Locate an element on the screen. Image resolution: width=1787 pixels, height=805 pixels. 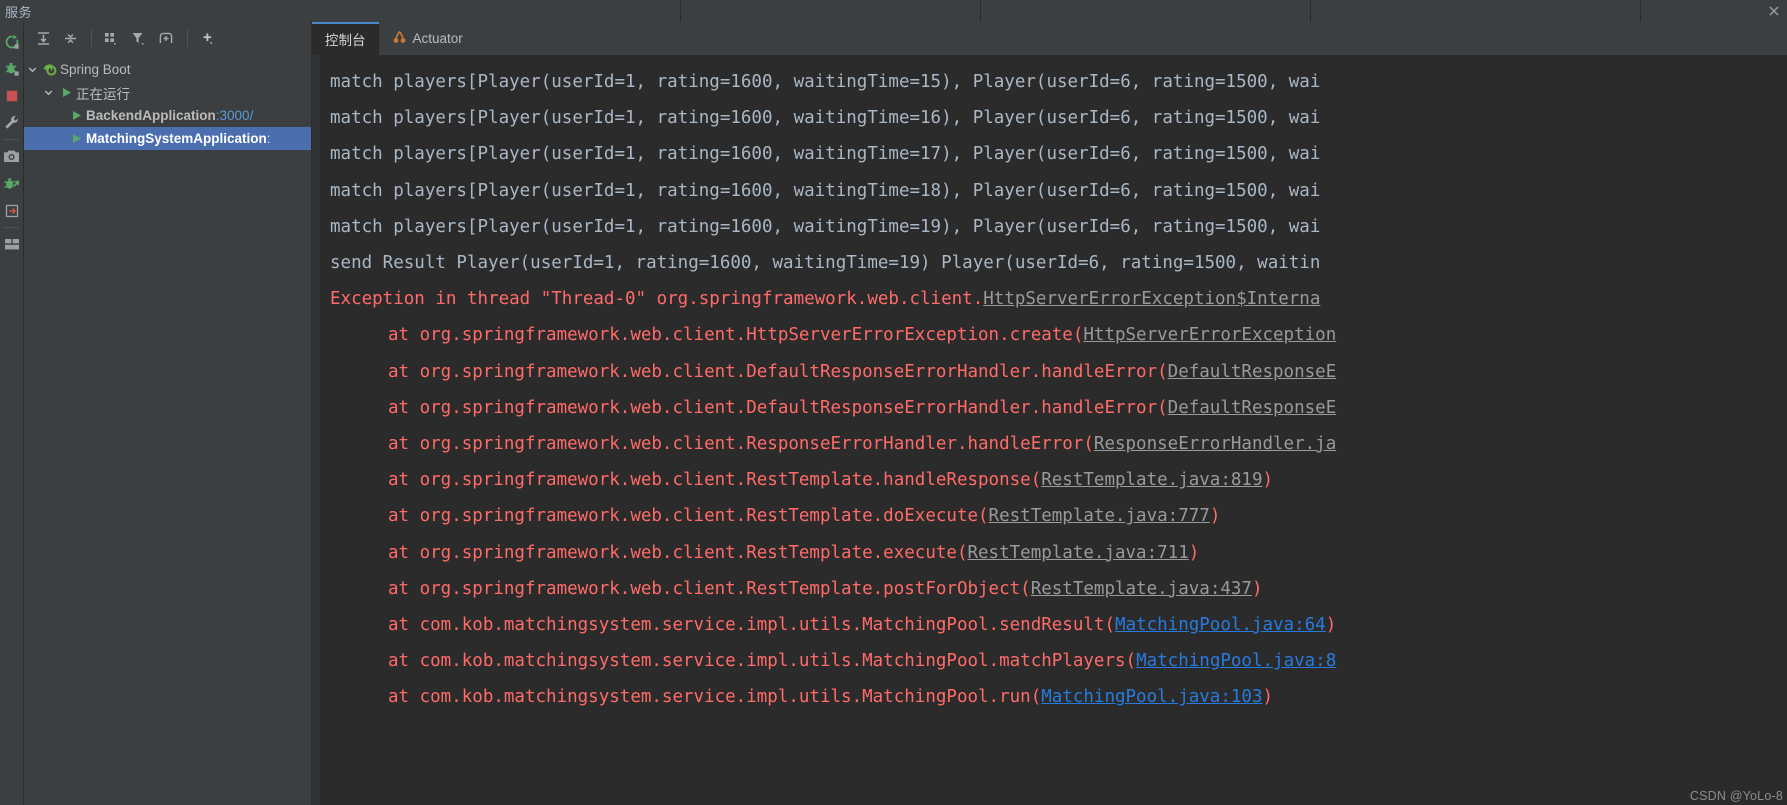
console-stacktrace-link: MatchingPool.java:64 is located at coordinates (1220, 625).